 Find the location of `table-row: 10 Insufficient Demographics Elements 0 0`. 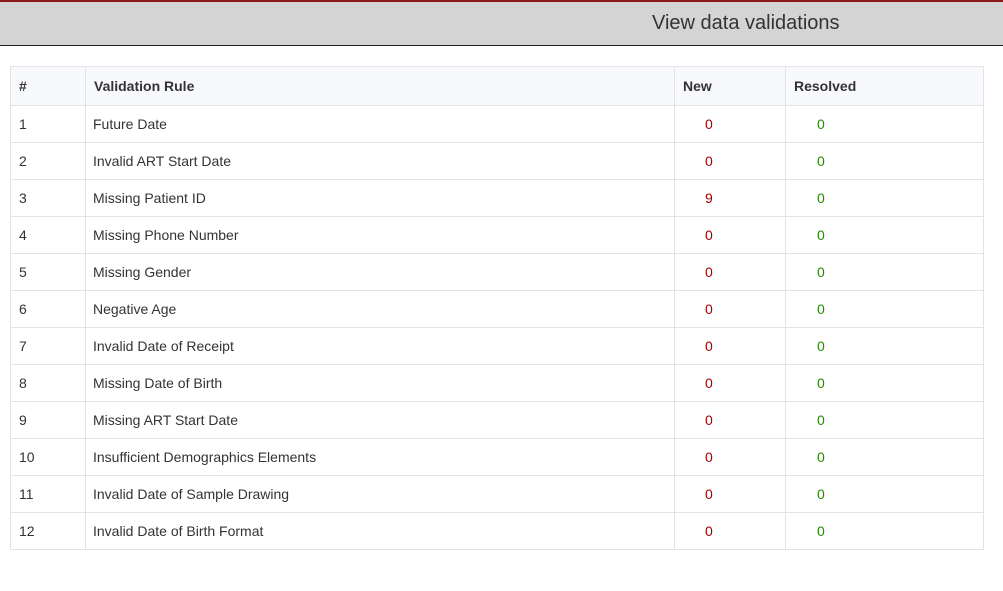

table-row: 10 Insufficient Demographics Elements 0 0 is located at coordinates (497, 457).